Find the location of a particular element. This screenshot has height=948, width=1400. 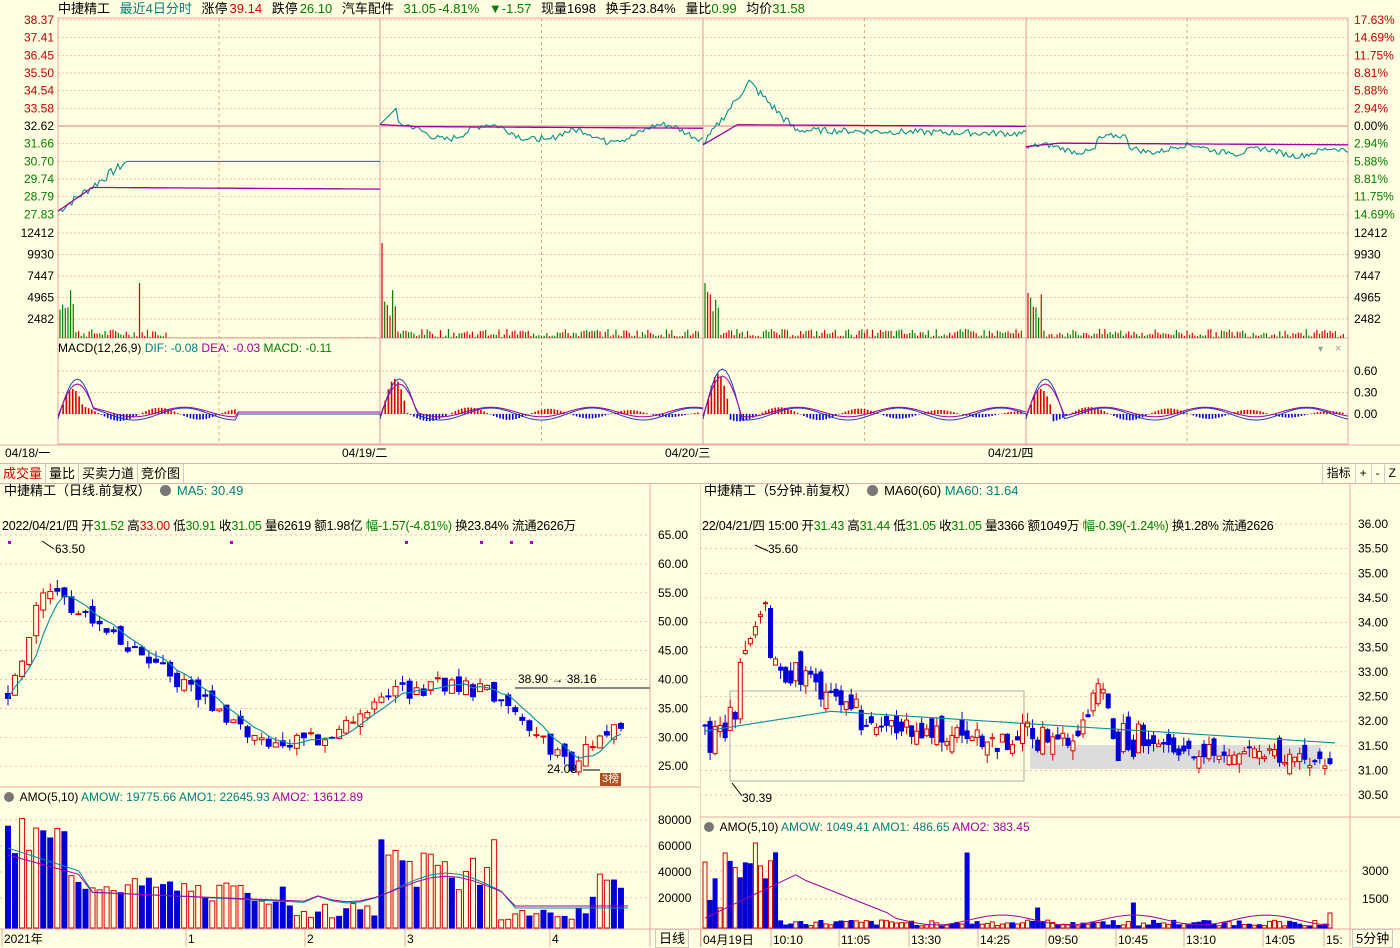

zoom-out-button: - is located at coordinates (1377, 473).